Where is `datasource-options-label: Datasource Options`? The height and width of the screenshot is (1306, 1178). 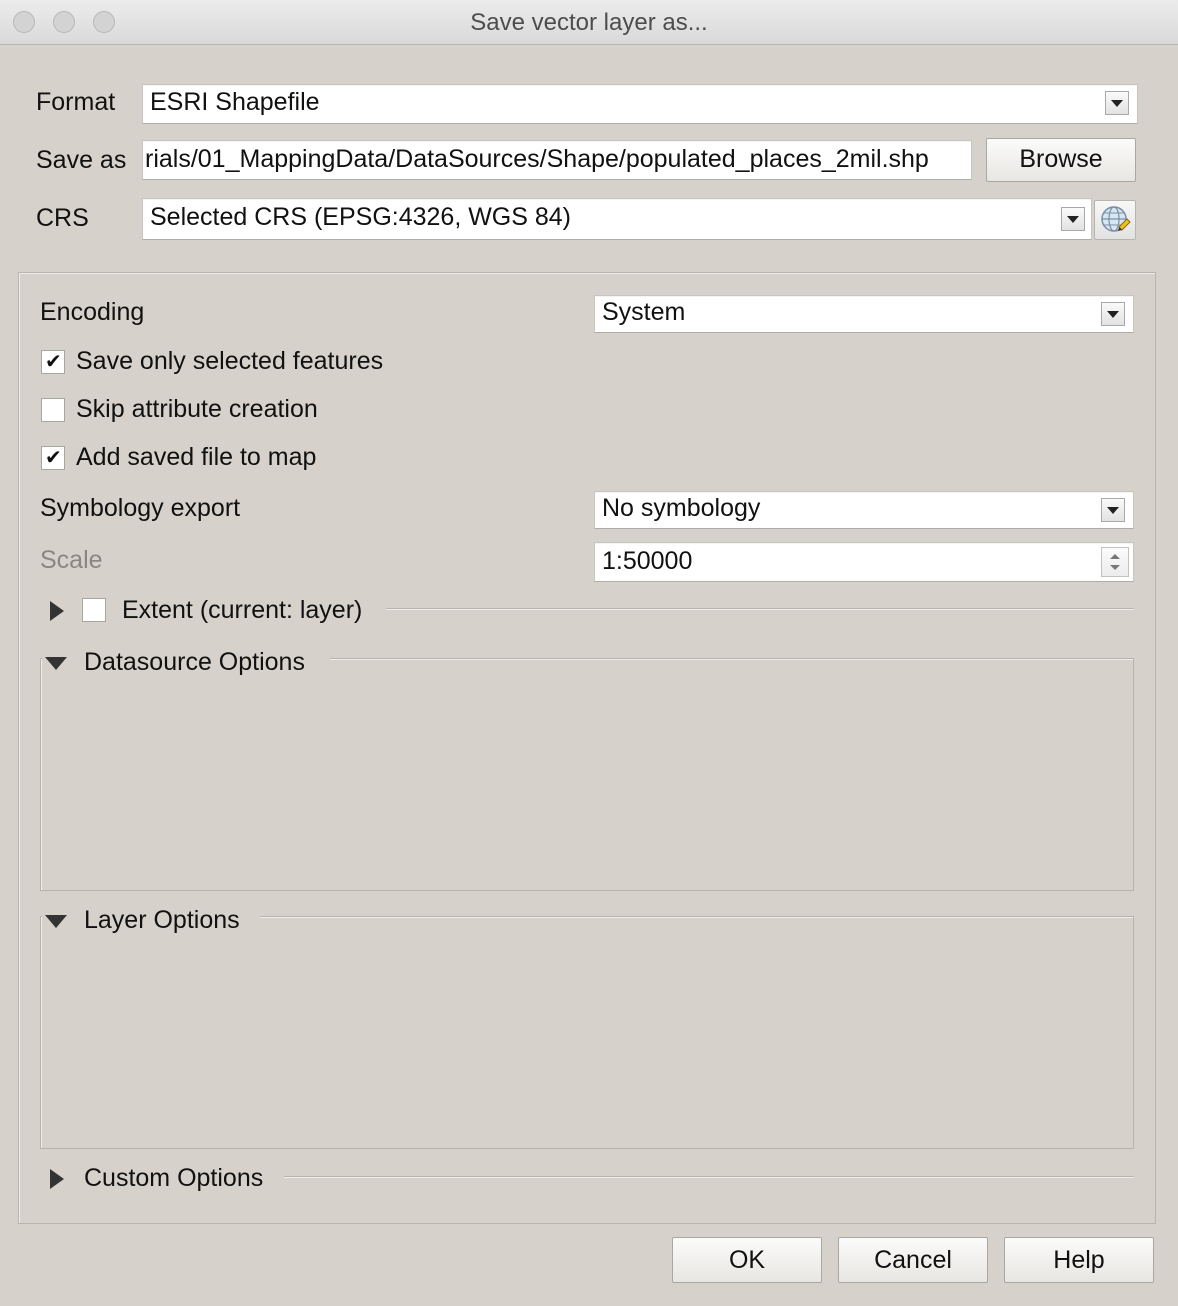 datasource-options-label: Datasource Options is located at coordinates (194, 662).